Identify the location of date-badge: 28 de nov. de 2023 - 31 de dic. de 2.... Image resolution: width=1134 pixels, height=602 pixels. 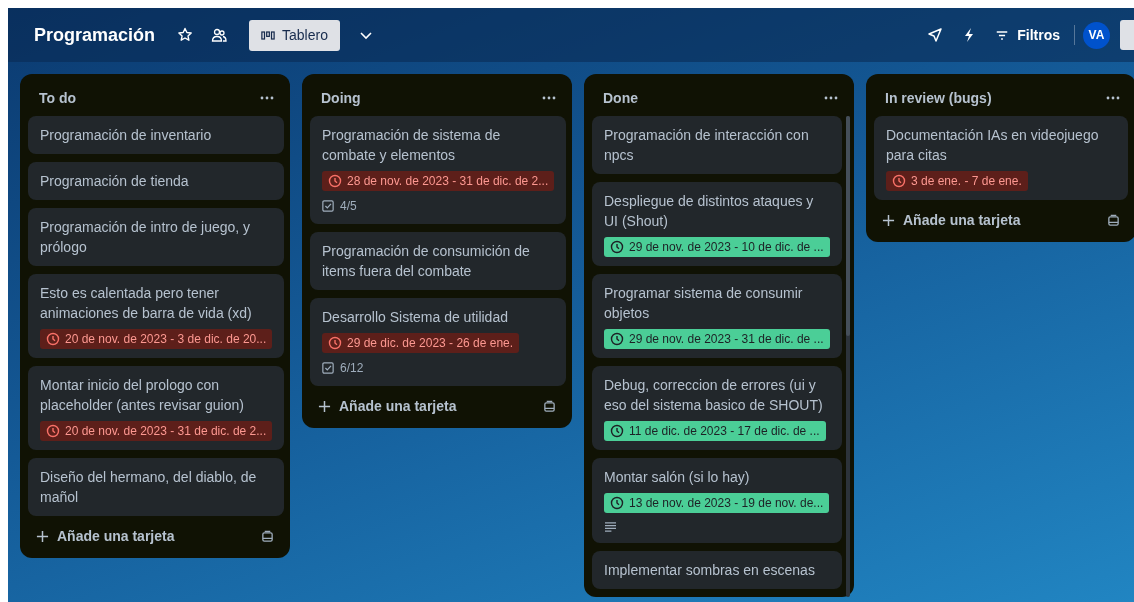
(438, 181).